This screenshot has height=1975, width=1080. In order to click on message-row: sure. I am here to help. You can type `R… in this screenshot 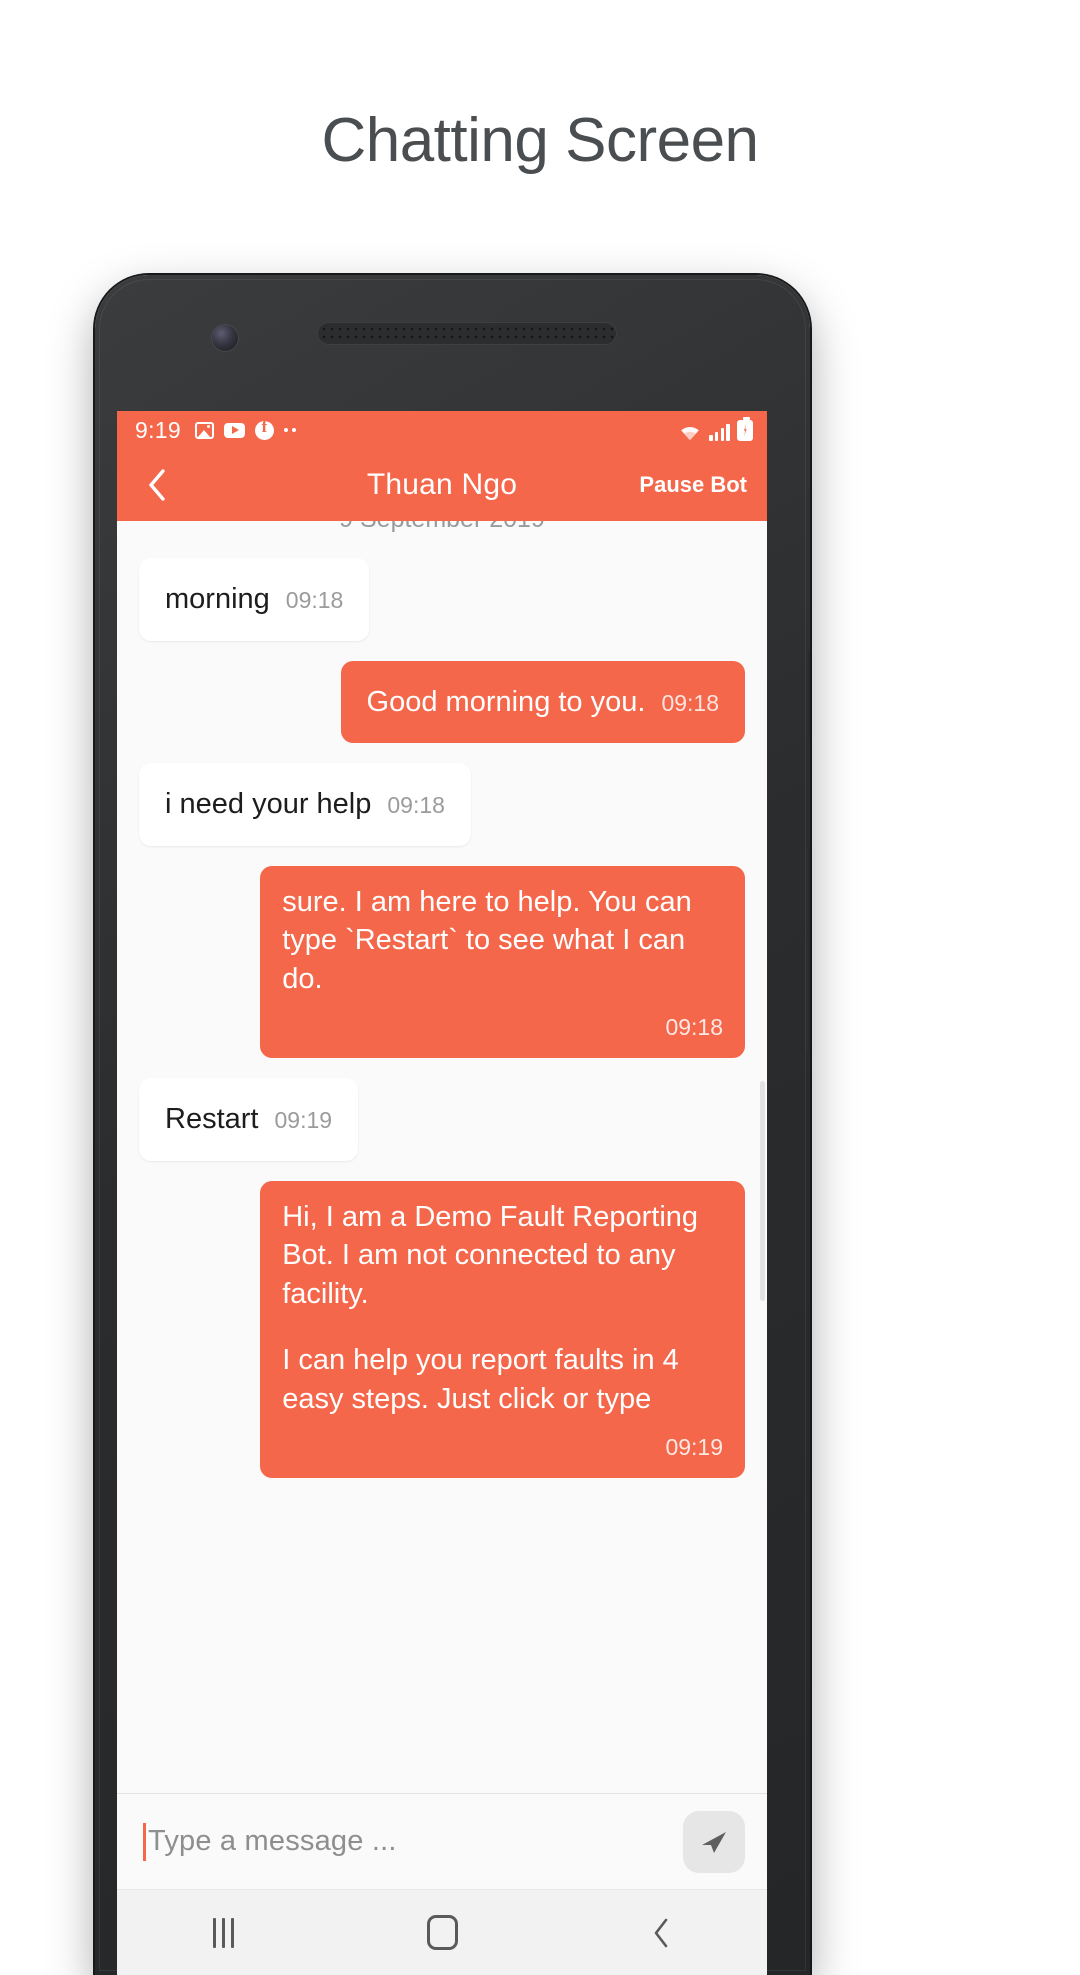, I will do `click(442, 961)`.